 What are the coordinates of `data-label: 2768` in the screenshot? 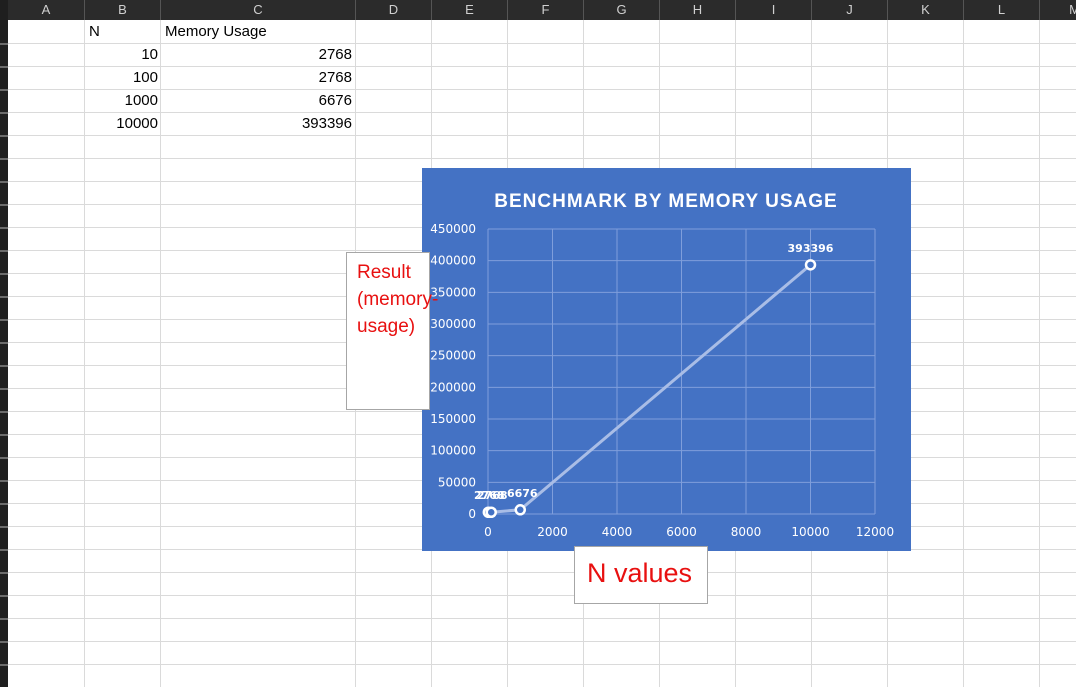 It's located at (492, 495).